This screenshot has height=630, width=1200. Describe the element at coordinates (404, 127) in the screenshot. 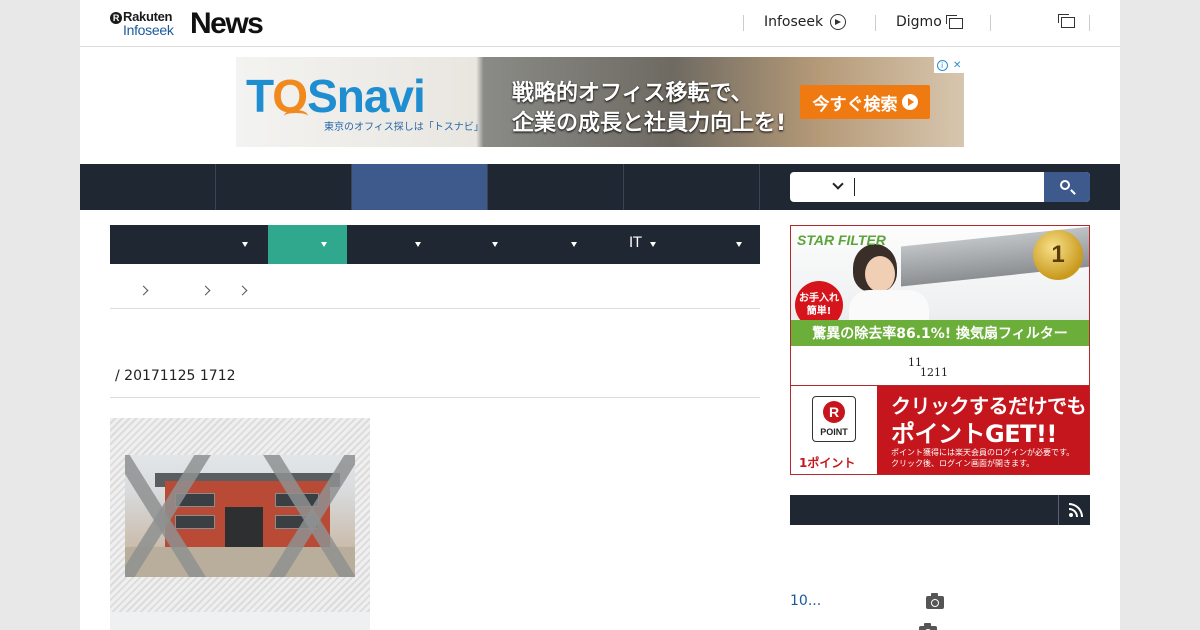

I see `tosnavi-tagline: 東京のオフィス探しは「トスナビ」` at that location.